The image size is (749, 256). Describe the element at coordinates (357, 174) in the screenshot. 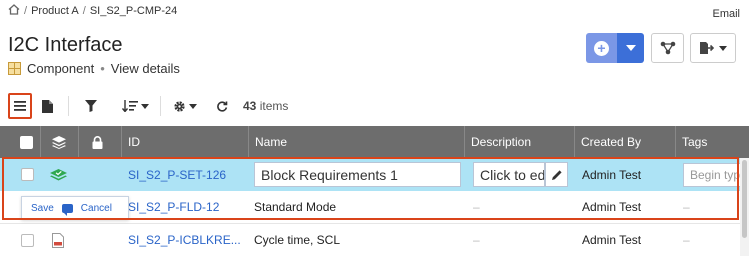

I see `name-edit-input: Block Requirements 1` at that location.